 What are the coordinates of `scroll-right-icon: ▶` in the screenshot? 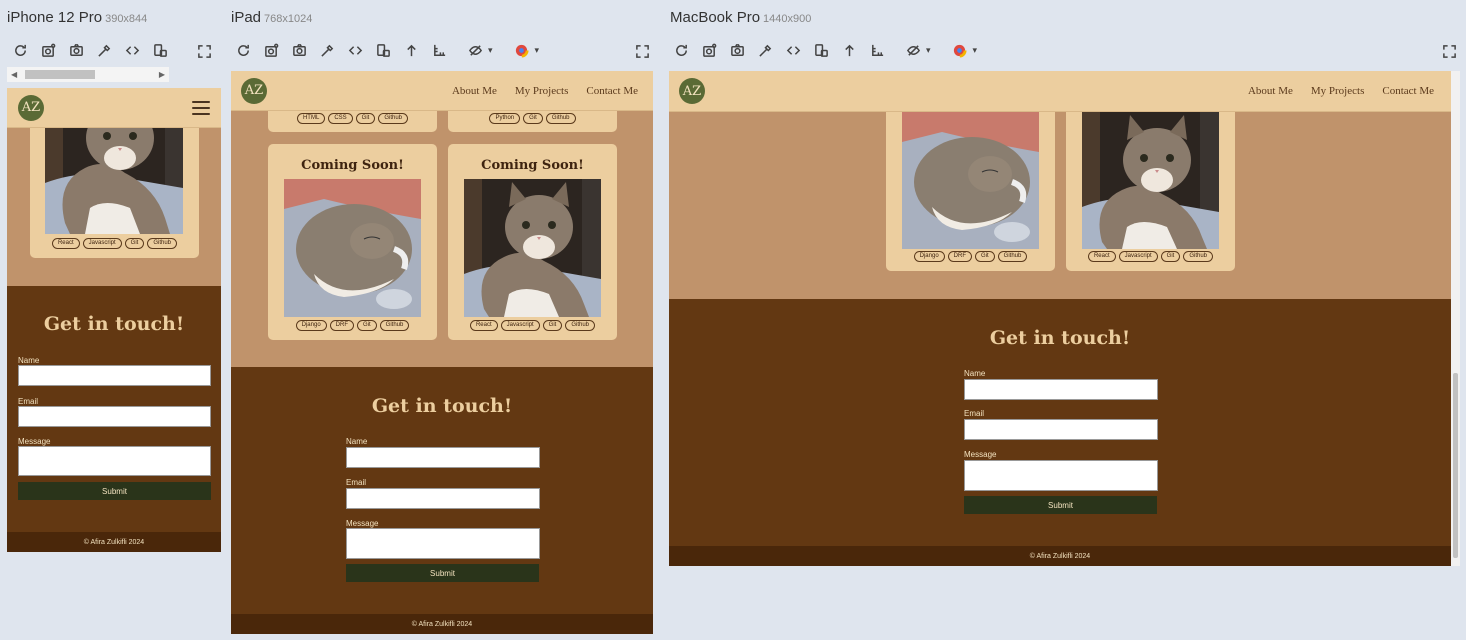 It's located at (162, 74).